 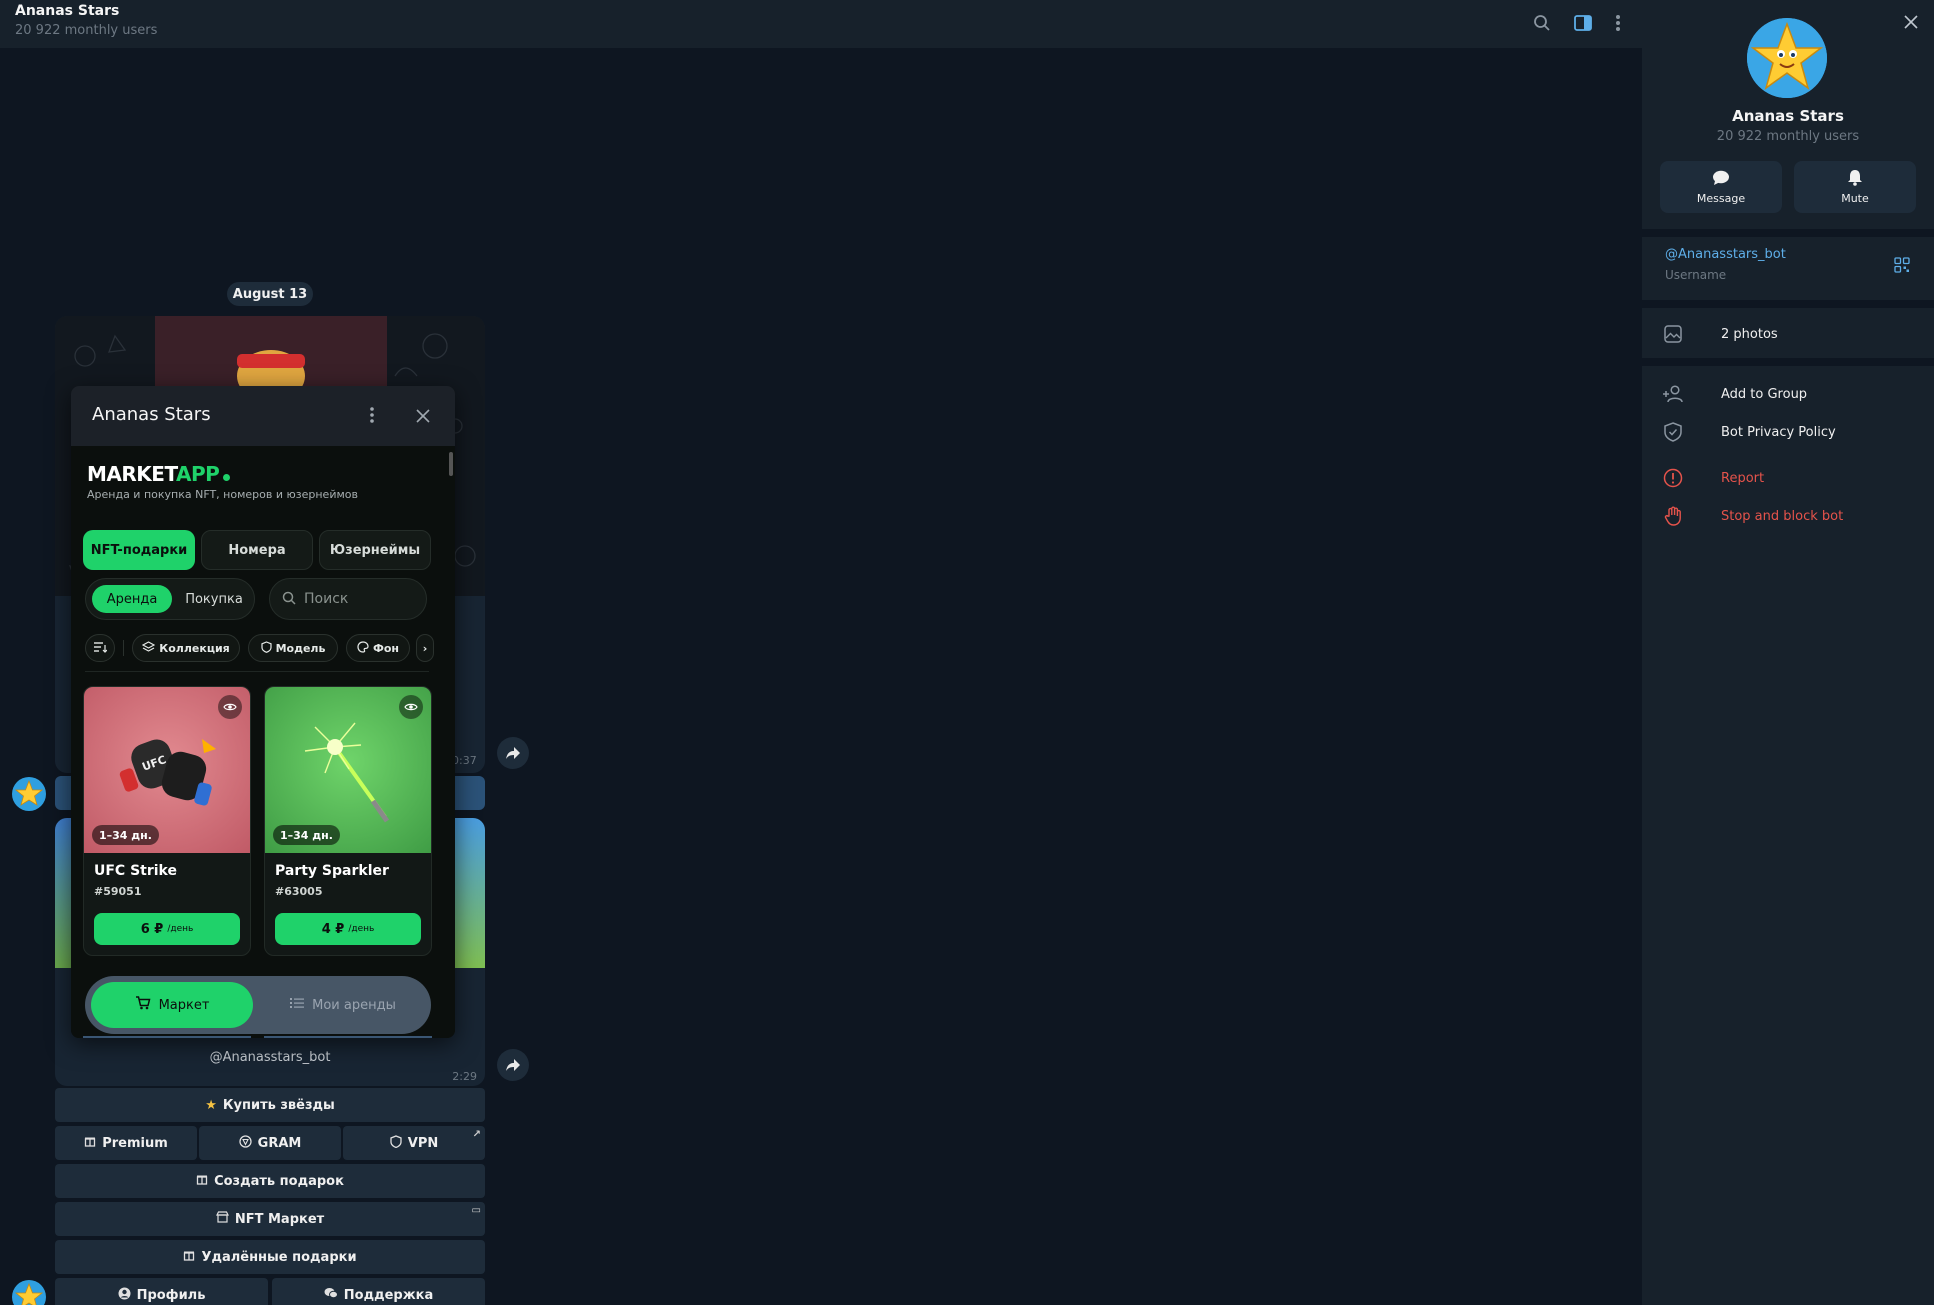 I want to click on external-link-icon: ↗, so click(x=476, y=1134).